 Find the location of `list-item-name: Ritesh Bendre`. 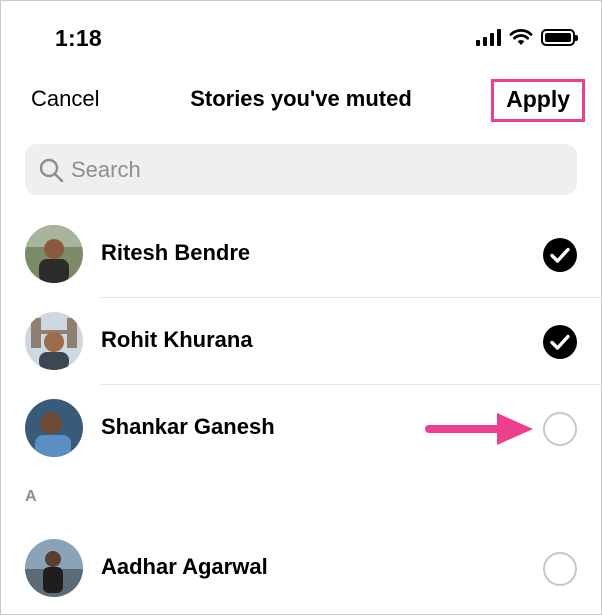

list-item-name: Ritesh Bendre is located at coordinates (176, 252).